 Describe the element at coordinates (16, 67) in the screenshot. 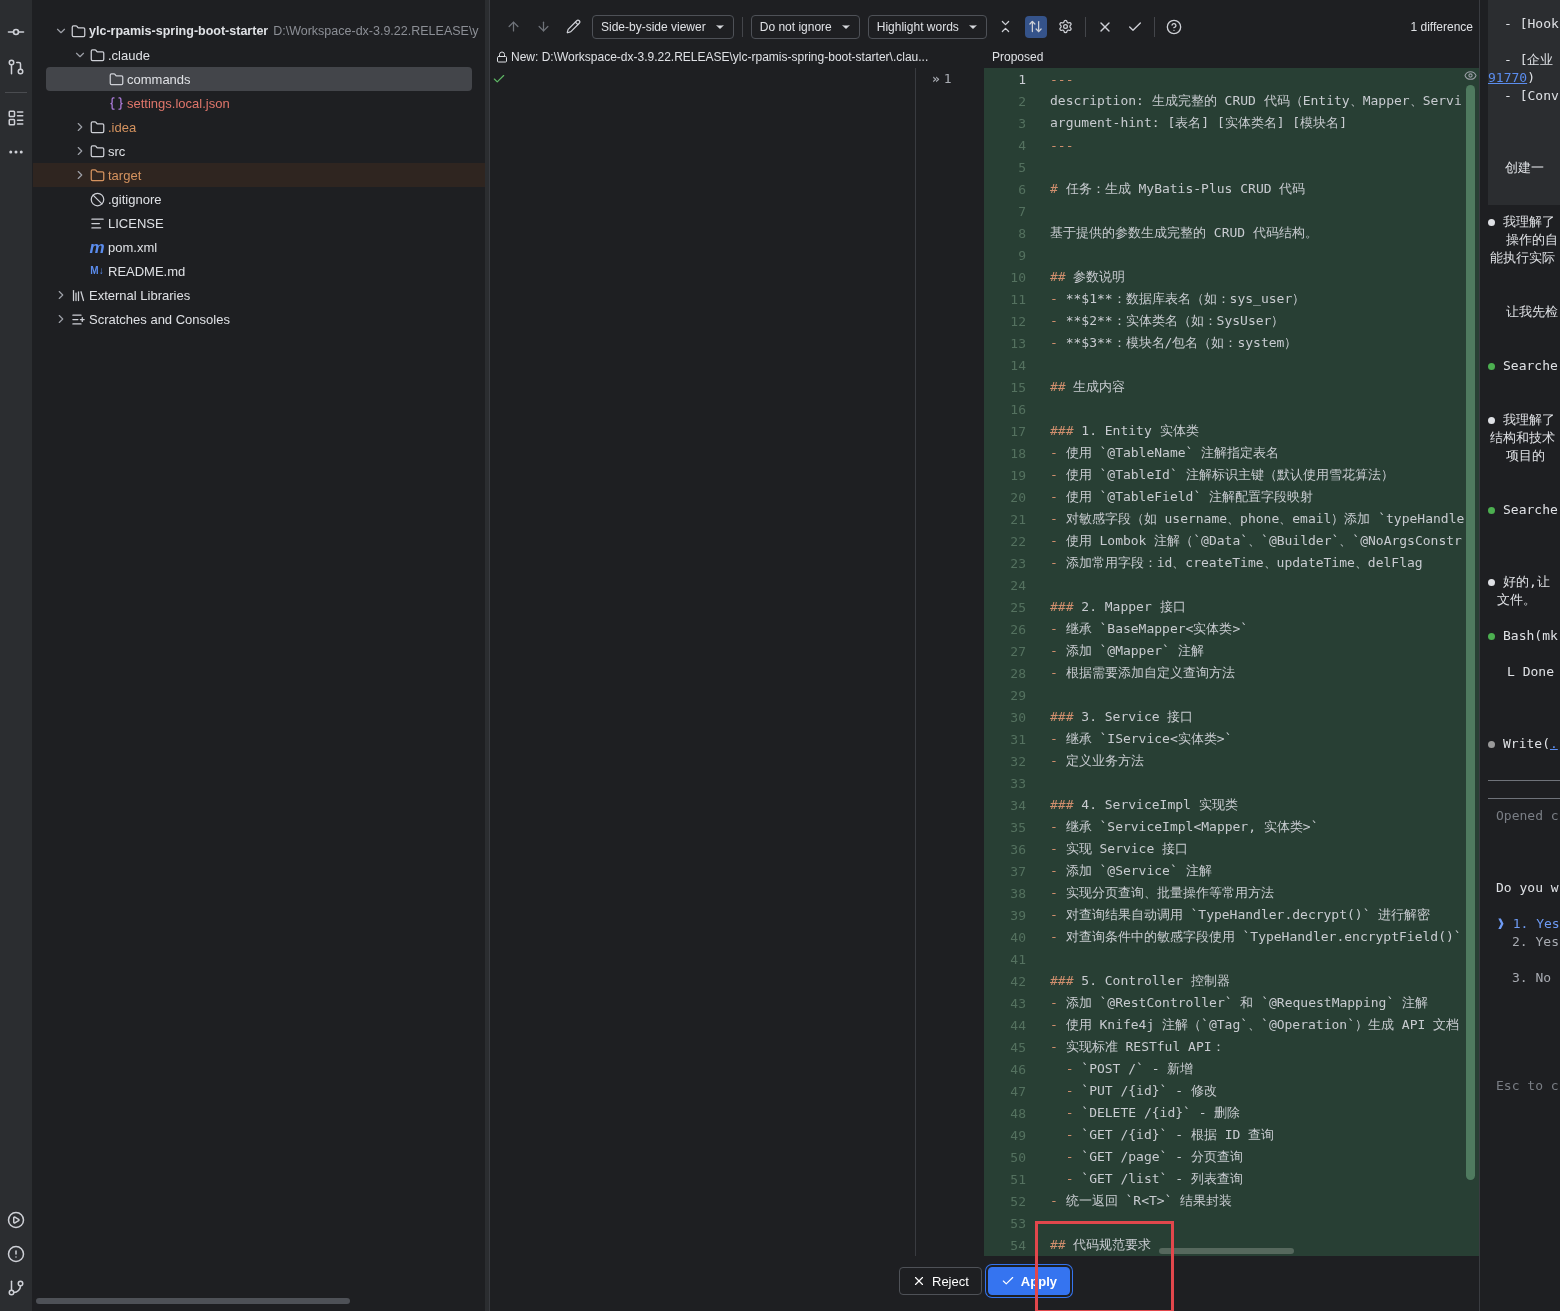

I see `pull-request-icon` at that location.